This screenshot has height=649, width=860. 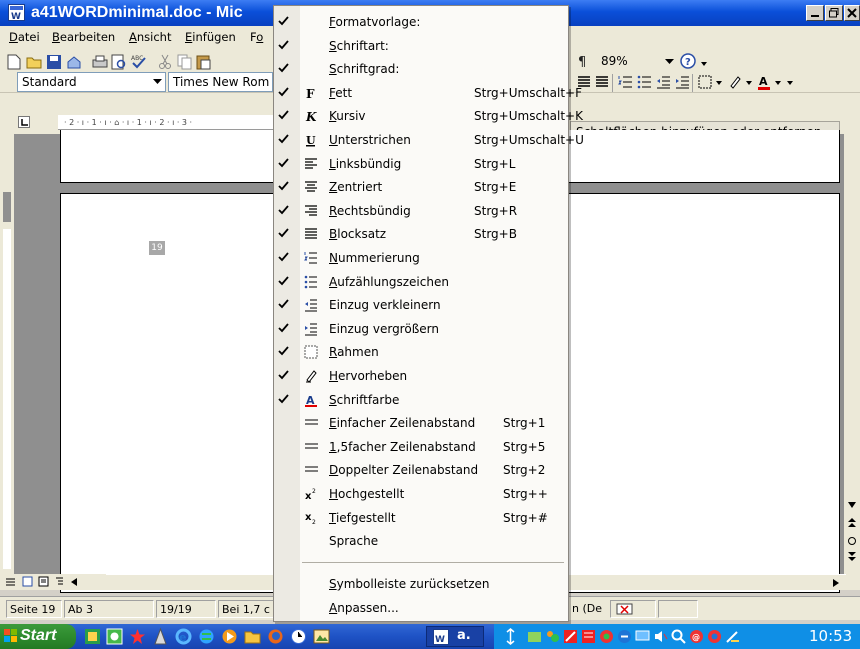 I want to click on menu-bearbeiten: Bearbeiten, so click(x=83, y=37).